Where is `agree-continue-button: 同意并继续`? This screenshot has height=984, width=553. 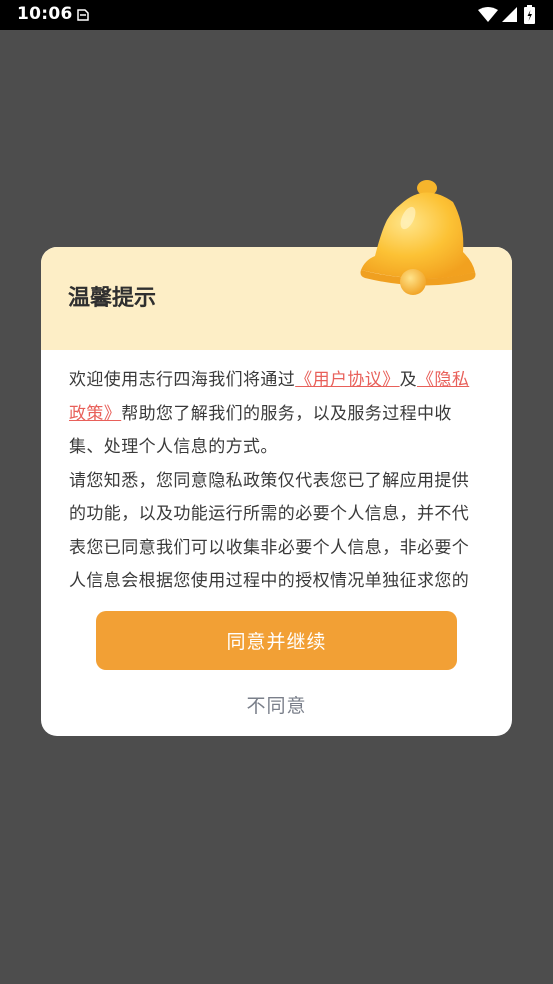
agree-continue-button: 同意并继续 is located at coordinates (276, 640).